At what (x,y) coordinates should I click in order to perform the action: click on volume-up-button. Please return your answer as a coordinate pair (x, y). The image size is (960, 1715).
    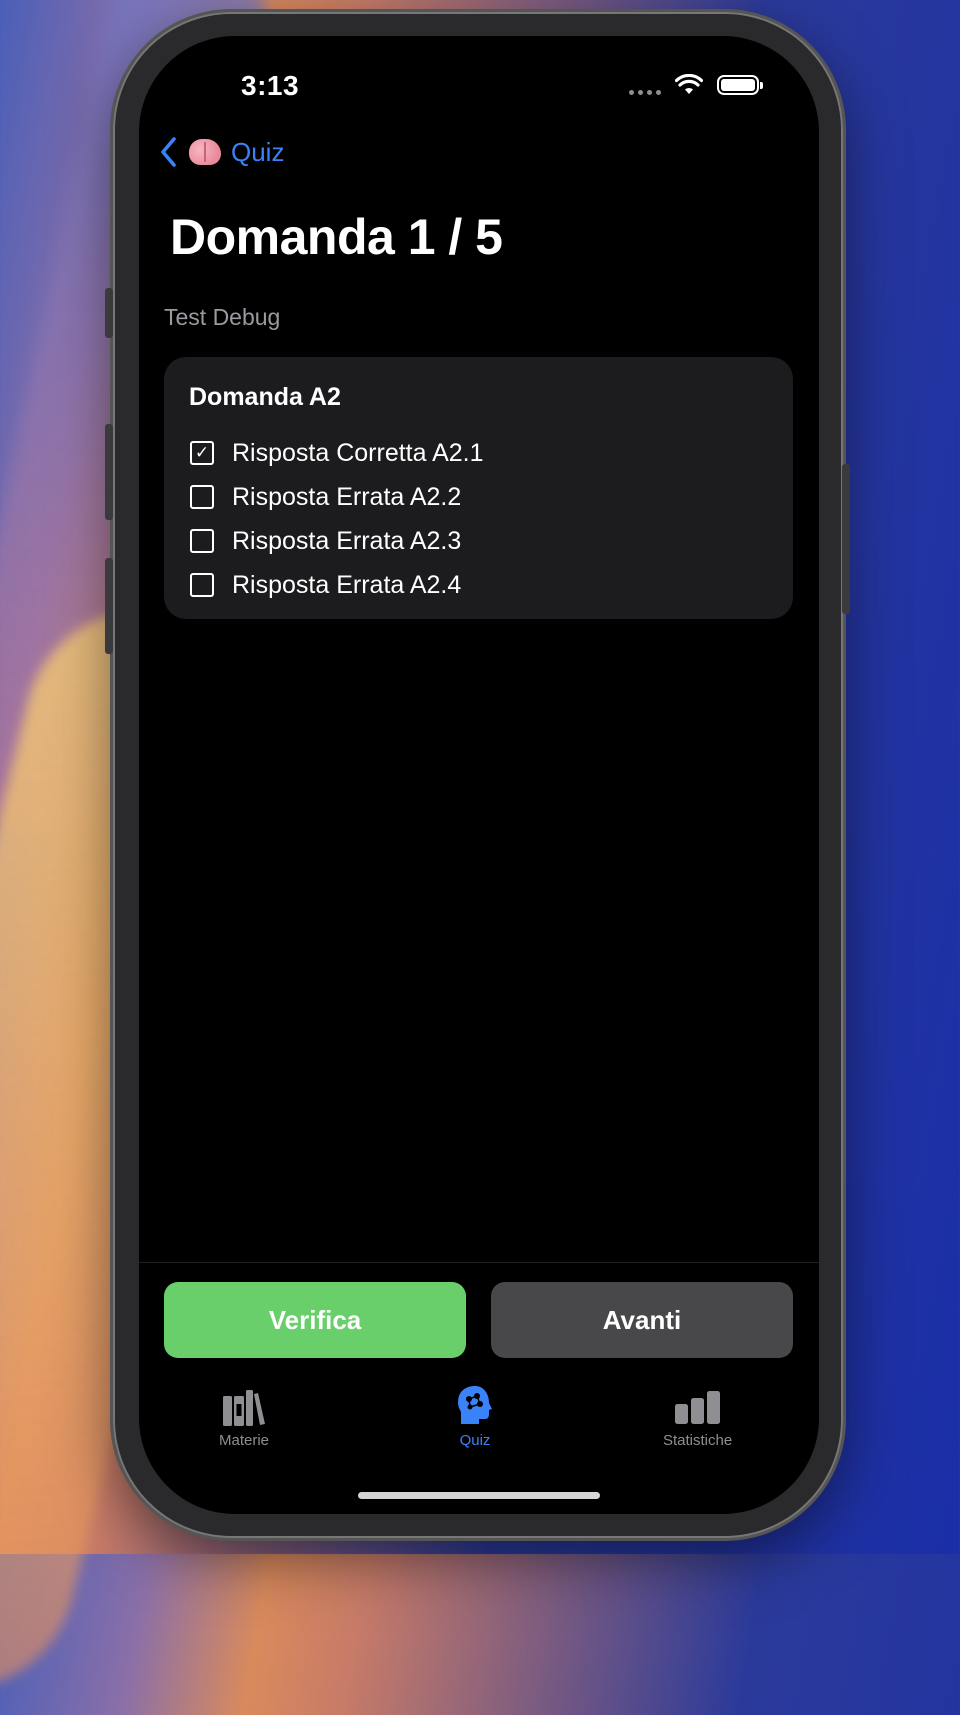
    Looking at the image, I should click on (109, 472).